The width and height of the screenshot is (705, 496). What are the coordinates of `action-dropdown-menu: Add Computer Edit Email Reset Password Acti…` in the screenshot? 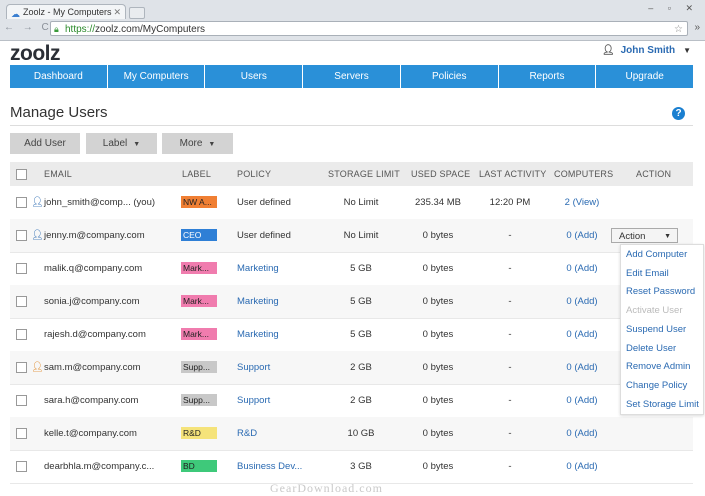 It's located at (662, 329).